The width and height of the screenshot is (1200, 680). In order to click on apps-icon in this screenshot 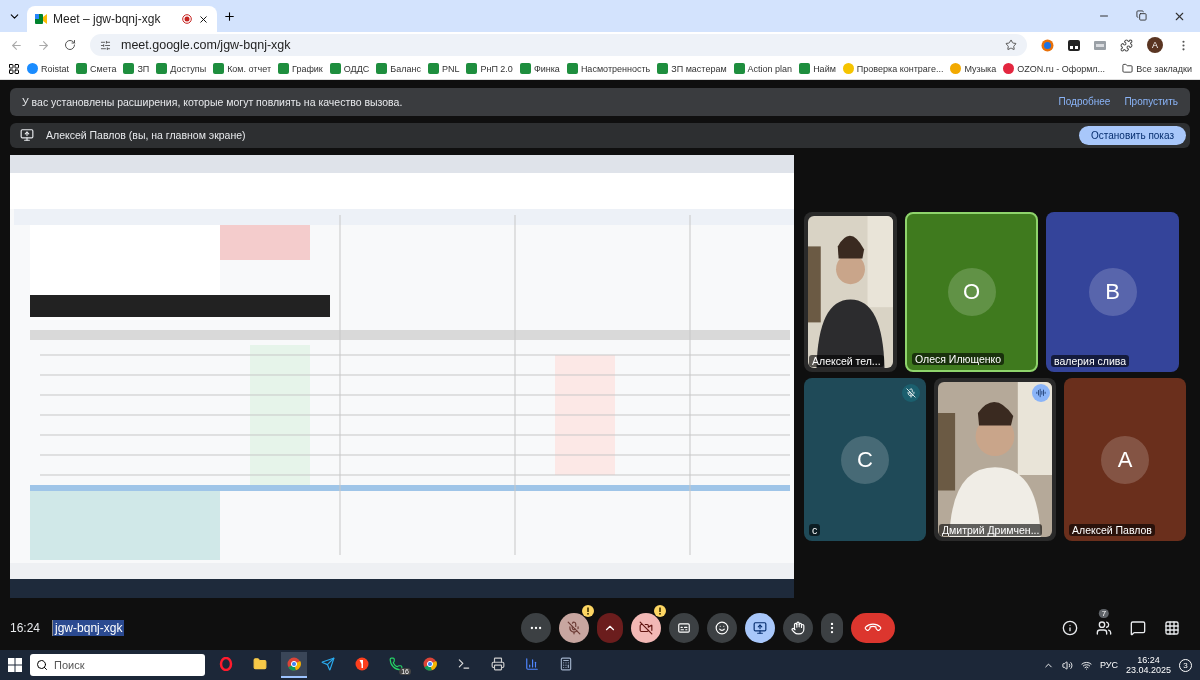, I will do `click(14, 68)`.